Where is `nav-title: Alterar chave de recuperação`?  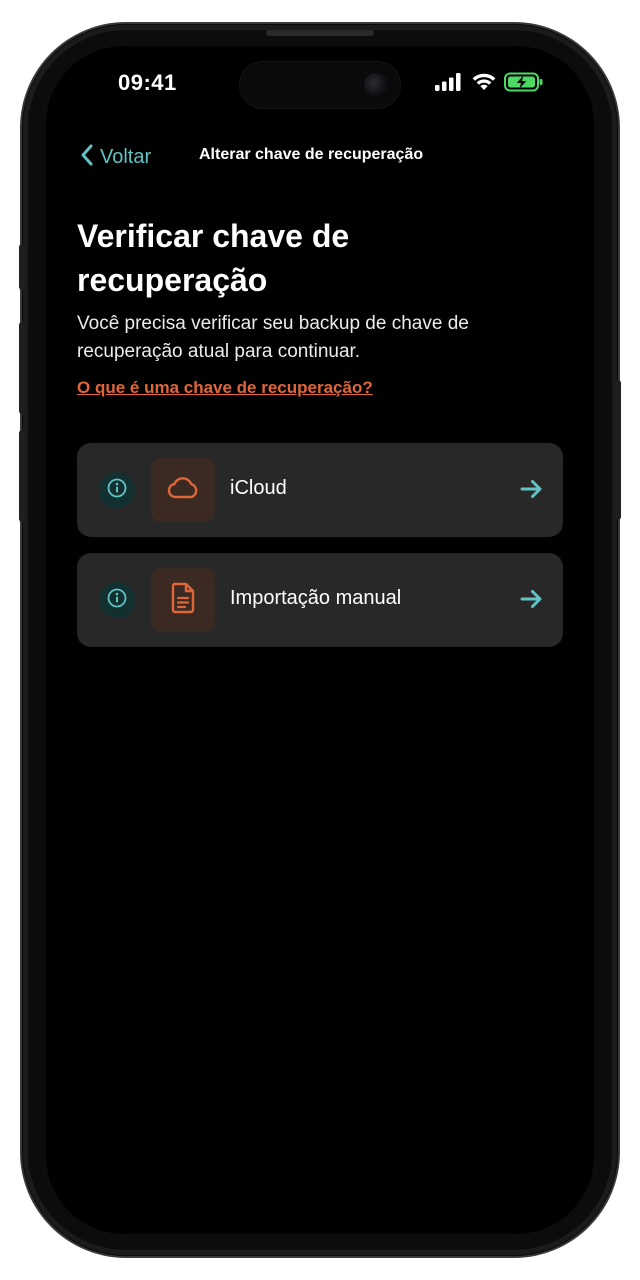
nav-title: Alterar chave de recuperação is located at coordinates (311, 154).